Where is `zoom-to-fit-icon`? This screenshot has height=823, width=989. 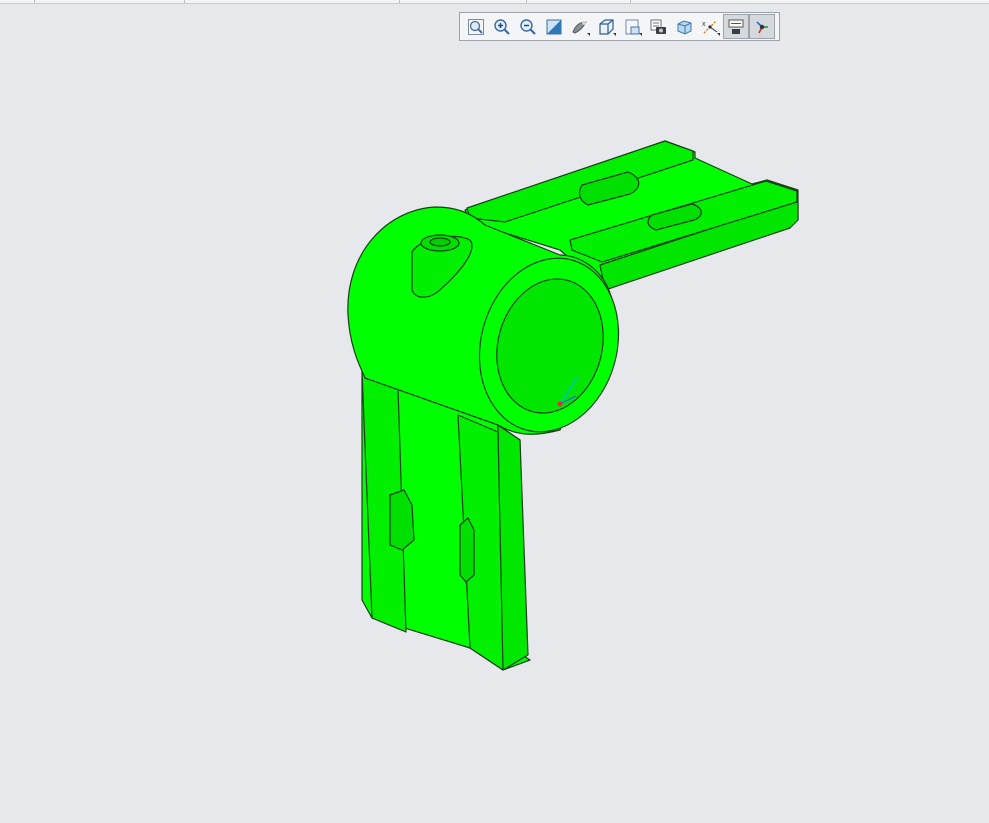 zoom-to-fit-icon is located at coordinates (476, 26).